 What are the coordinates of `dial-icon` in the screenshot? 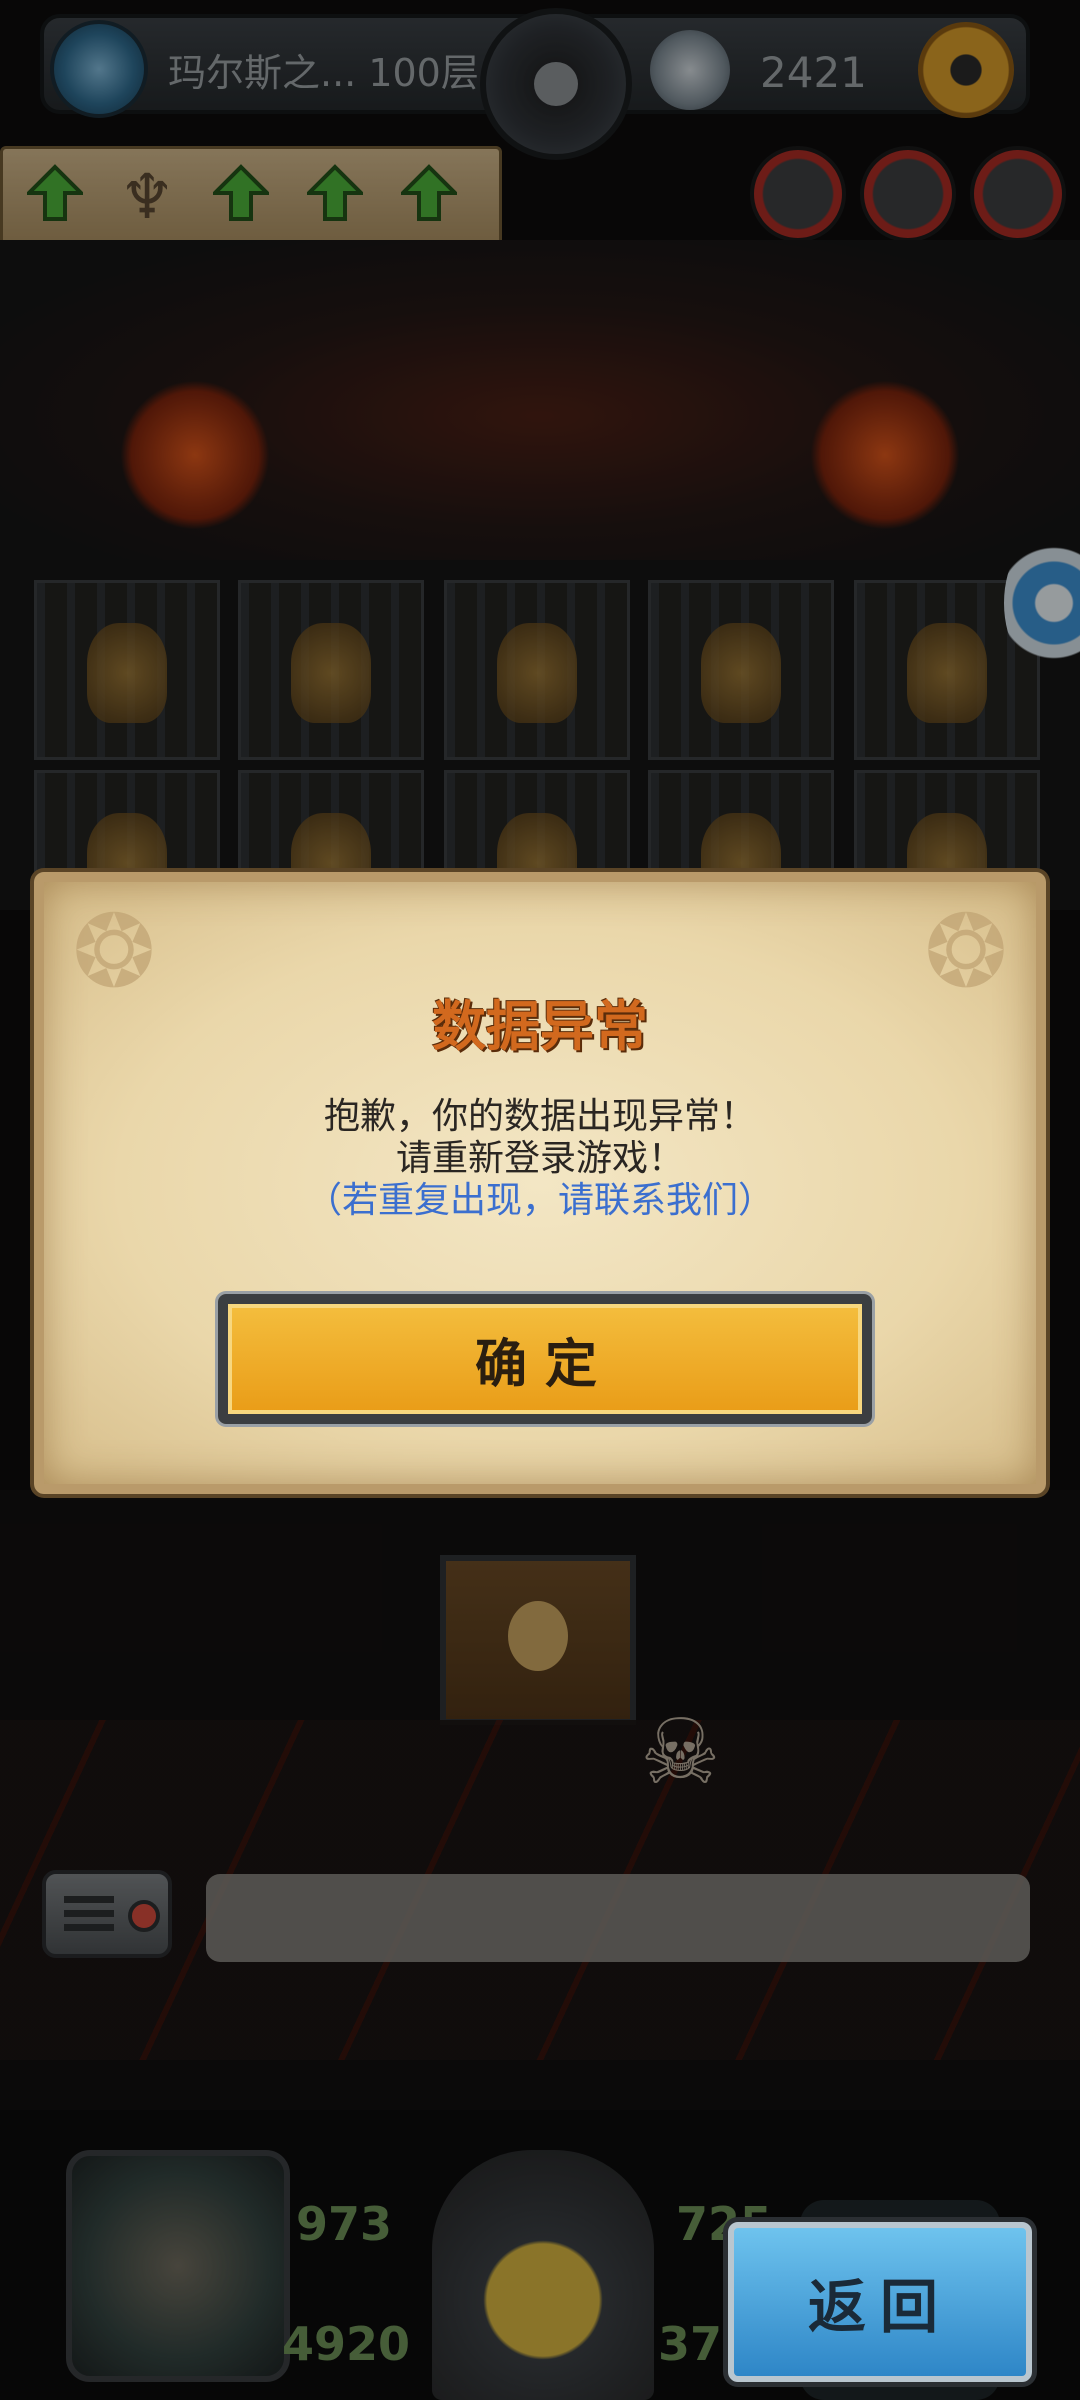 It's located at (556, 84).